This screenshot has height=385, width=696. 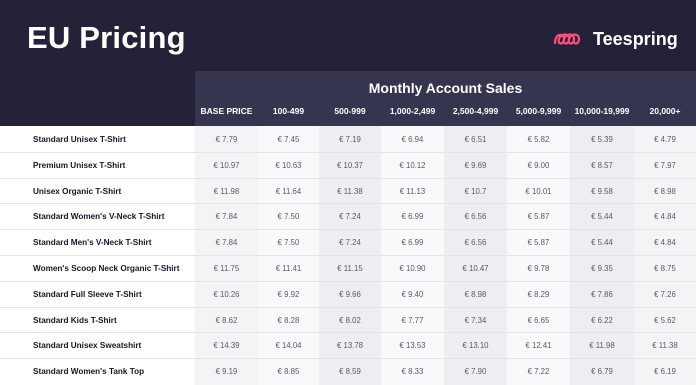 What do you see at coordinates (412, 111) in the screenshot?
I see `column-header: 1,000-2,499` at bounding box center [412, 111].